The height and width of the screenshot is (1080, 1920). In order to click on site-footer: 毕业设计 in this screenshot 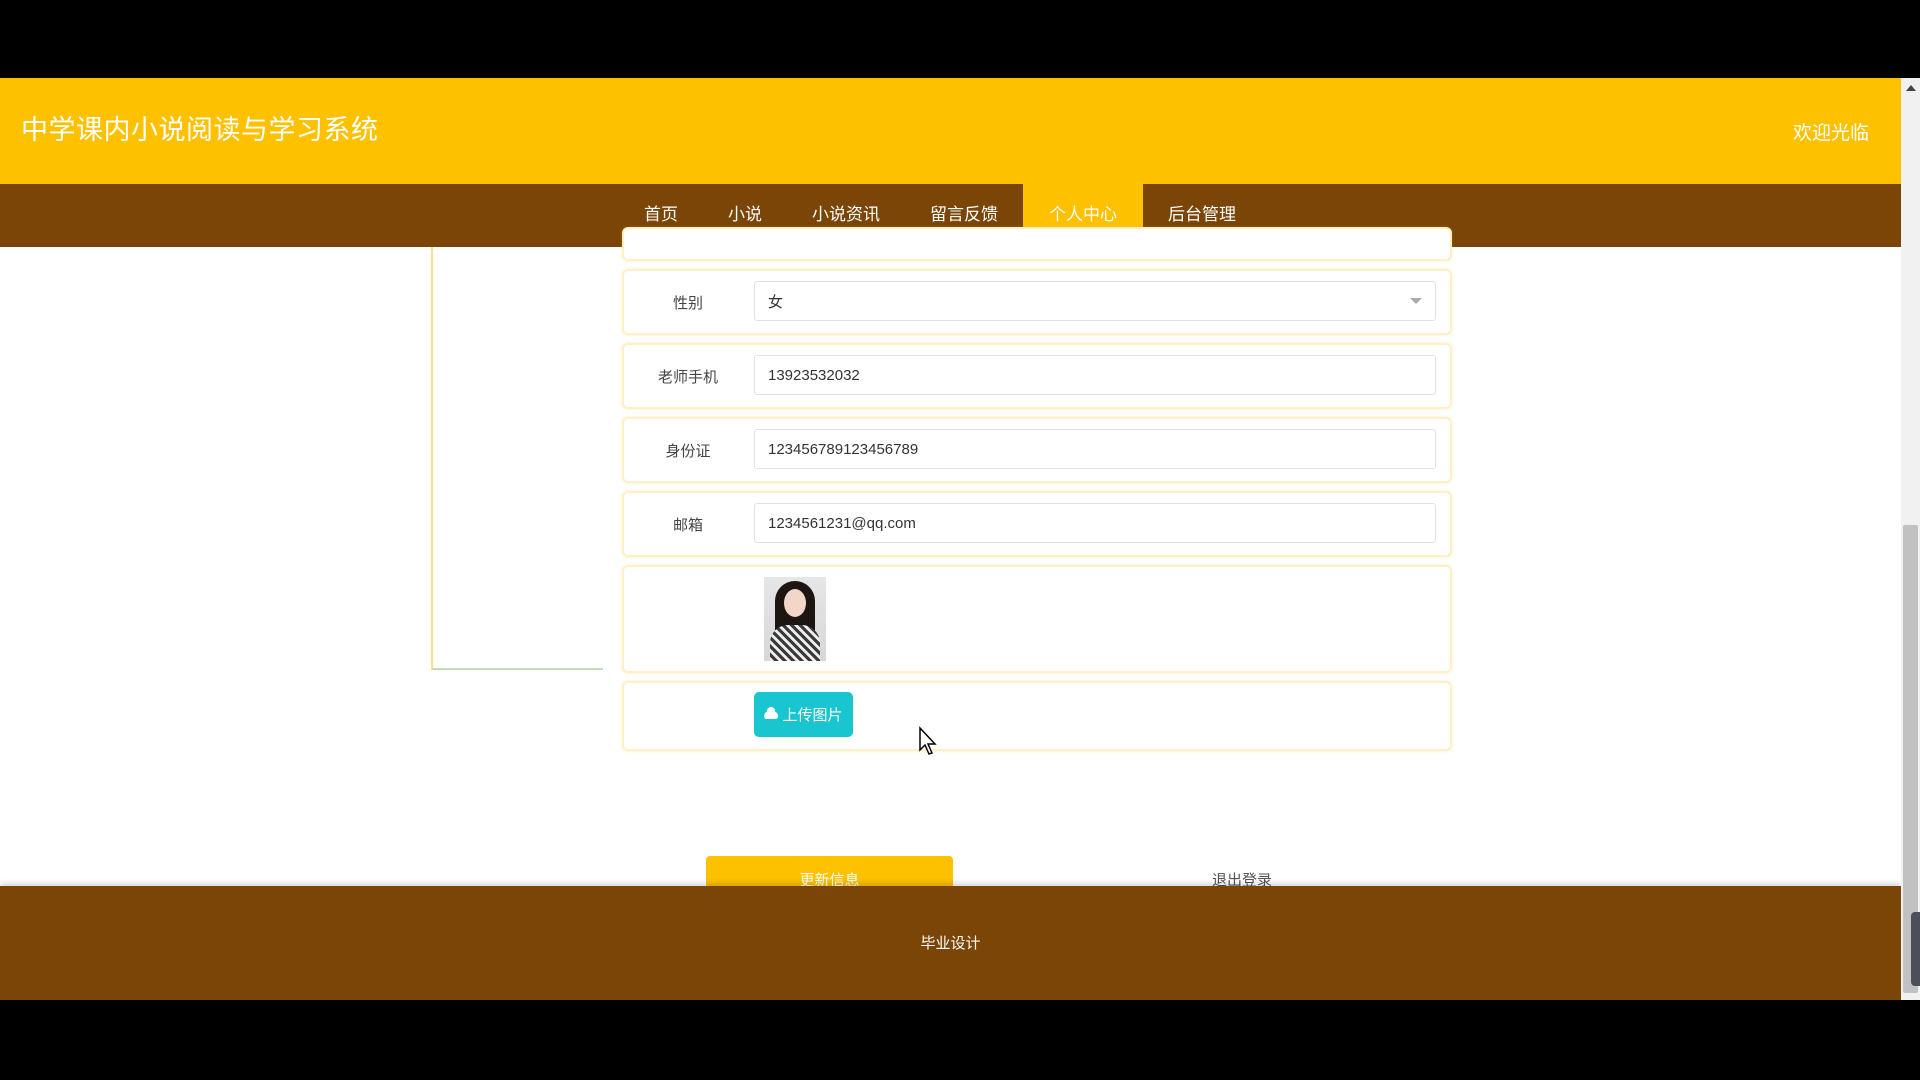, I will do `click(950, 943)`.